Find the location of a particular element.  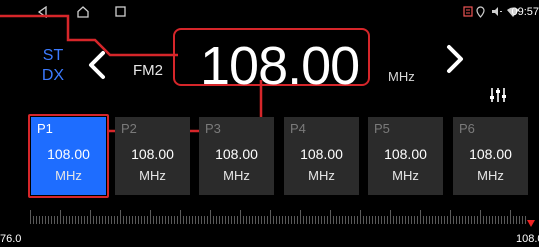

preset-name: P5 is located at coordinates (382, 128).